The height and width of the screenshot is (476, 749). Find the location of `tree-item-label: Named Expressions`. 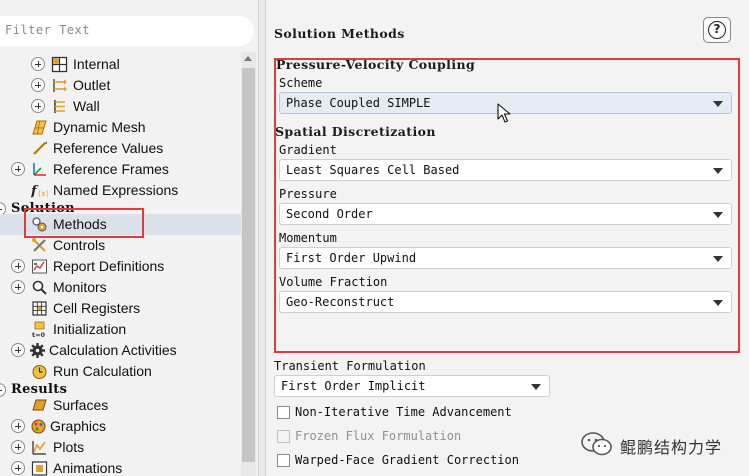

tree-item-label: Named Expressions is located at coordinates (116, 190).